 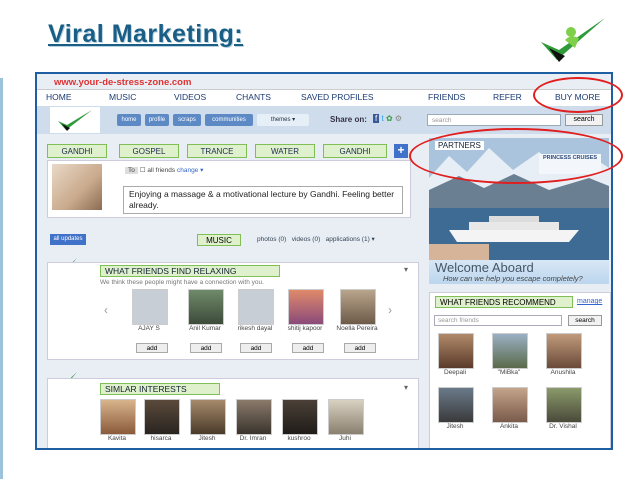 I want to click on rec-person-3: Anushila, so click(x=565, y=354).